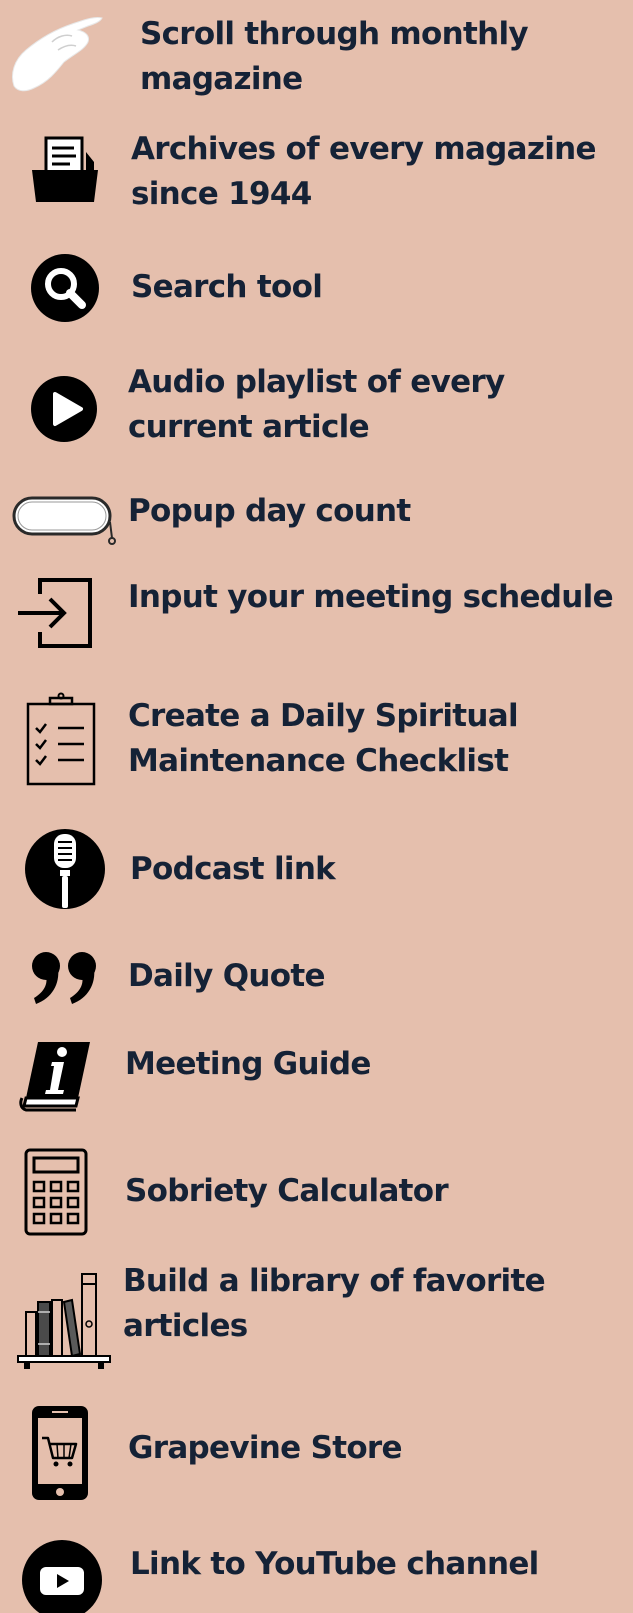  I want to click on feature-label: Podcast link, so click(233, 869).